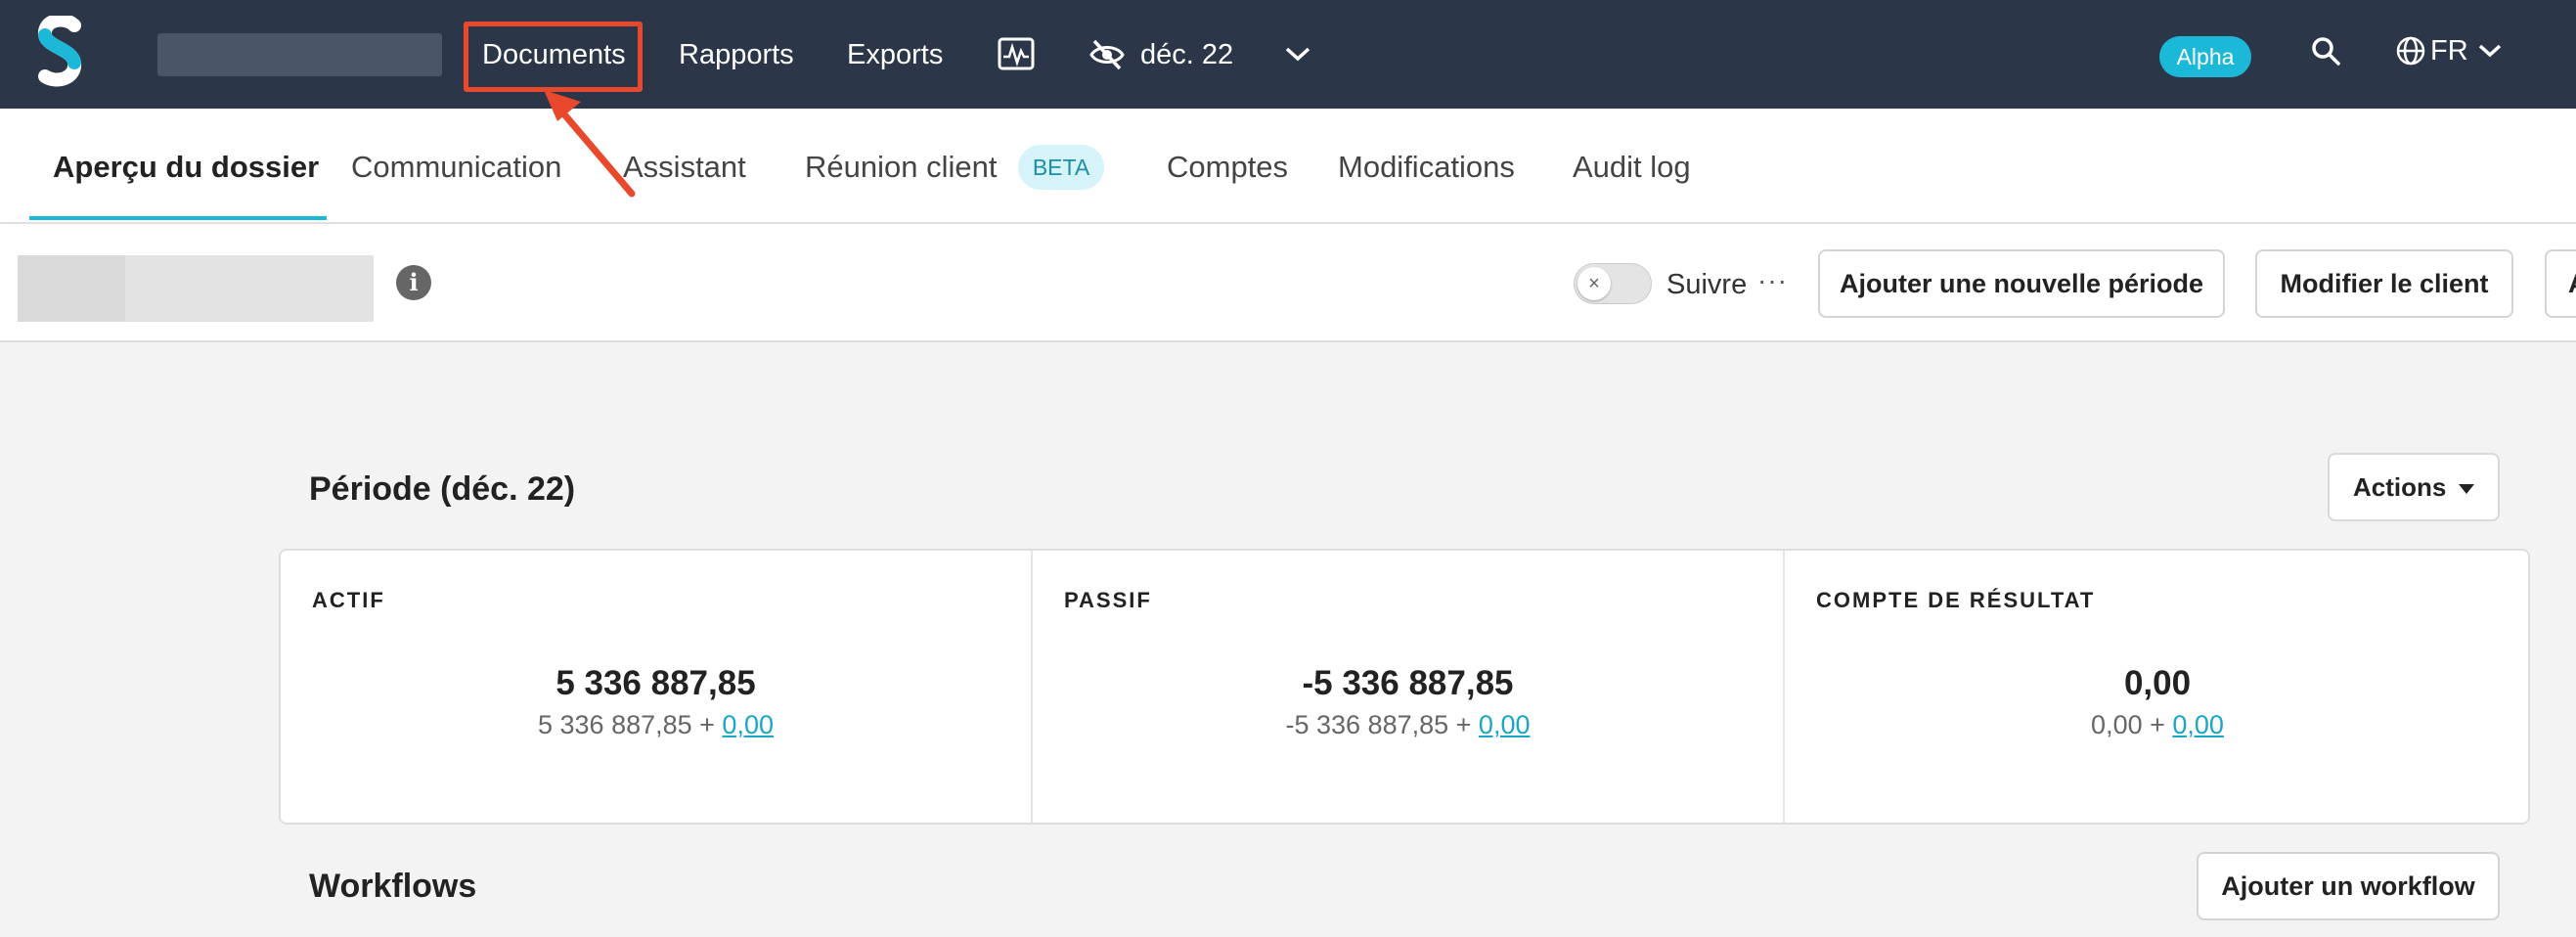  I want to click on workflows-title: Workflows, so click(393, 886).